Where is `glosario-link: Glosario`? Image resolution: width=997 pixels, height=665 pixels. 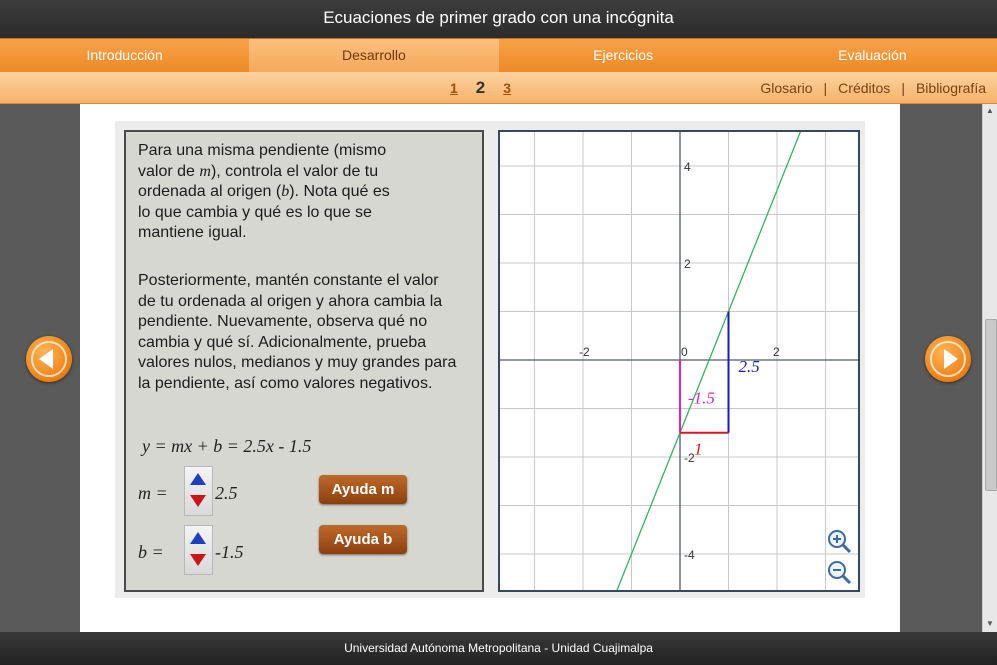 glosario-link: Glosario is located at coordinates (786, 88).